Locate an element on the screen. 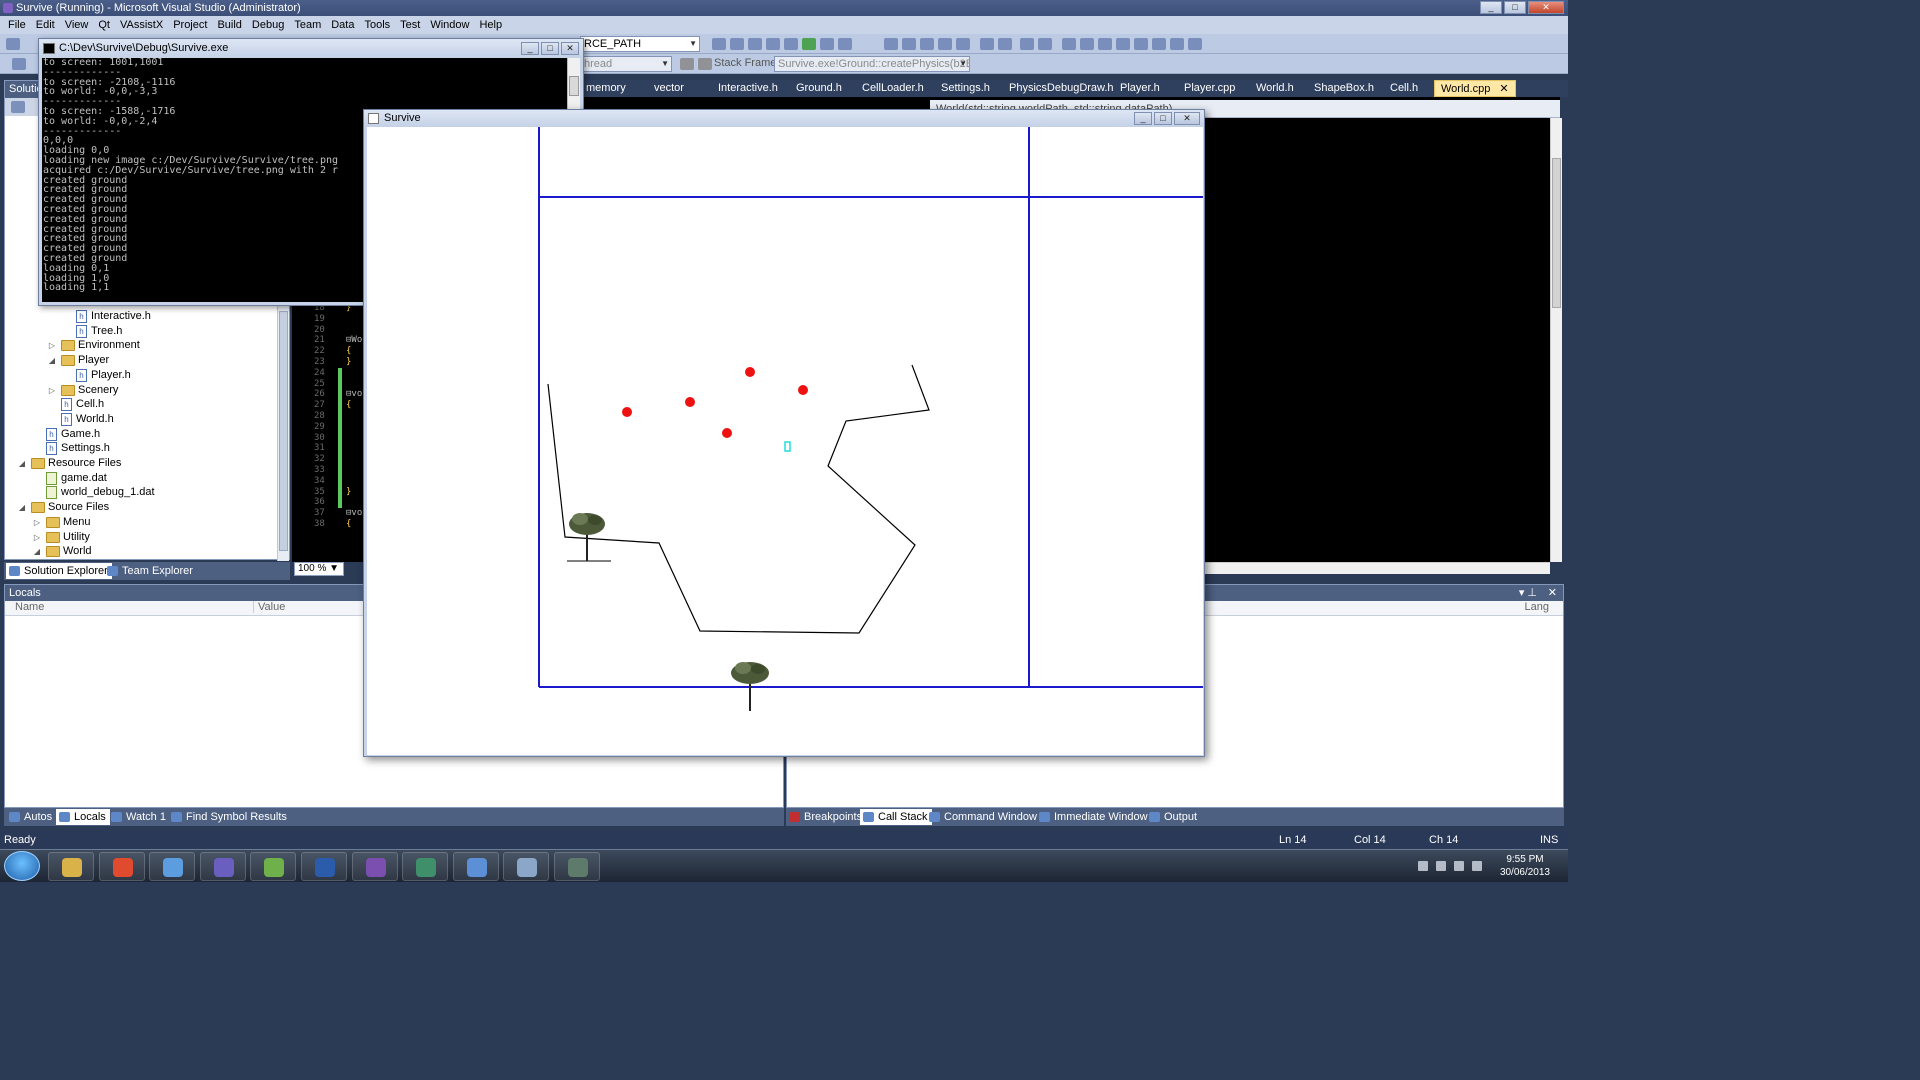  minimize-button: _ is located at coordinates (1491, 7).